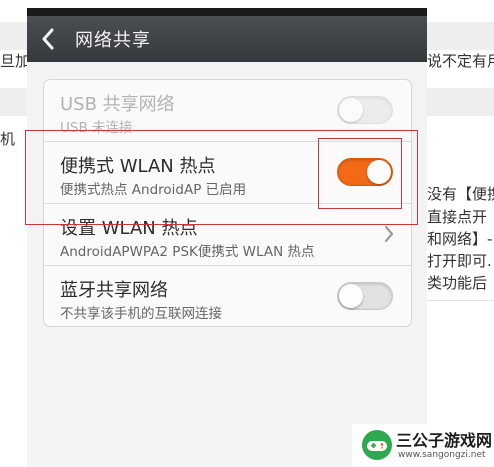  What do you see at coordinates (460, 194) in the screenshot?
I see `background-text: 没有【便携` at bounding box center [460, 194].